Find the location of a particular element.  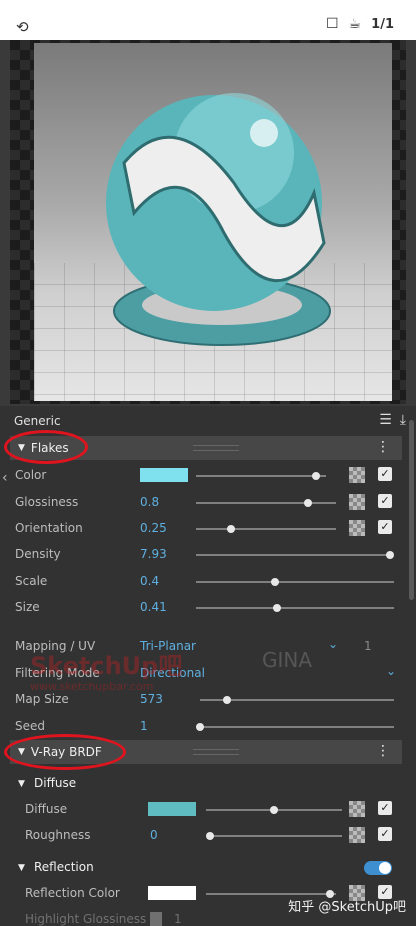

mapsize-slider is located at coordinates (297, 700).